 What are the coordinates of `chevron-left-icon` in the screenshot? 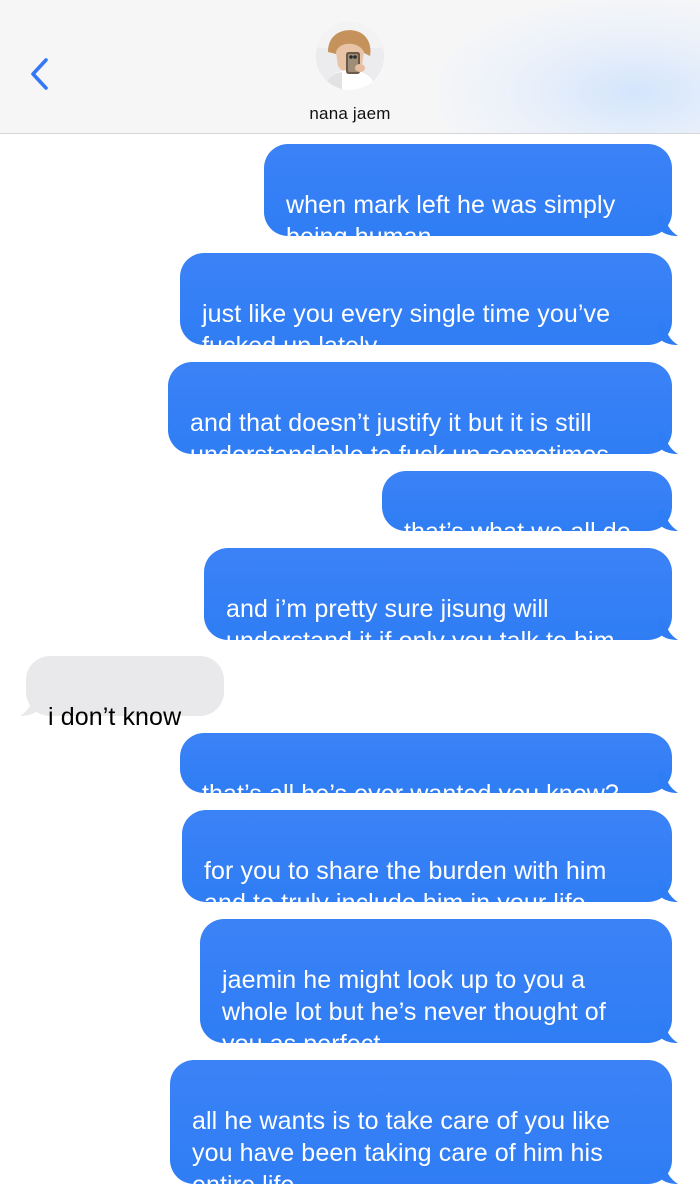 It's located at (39, 74).